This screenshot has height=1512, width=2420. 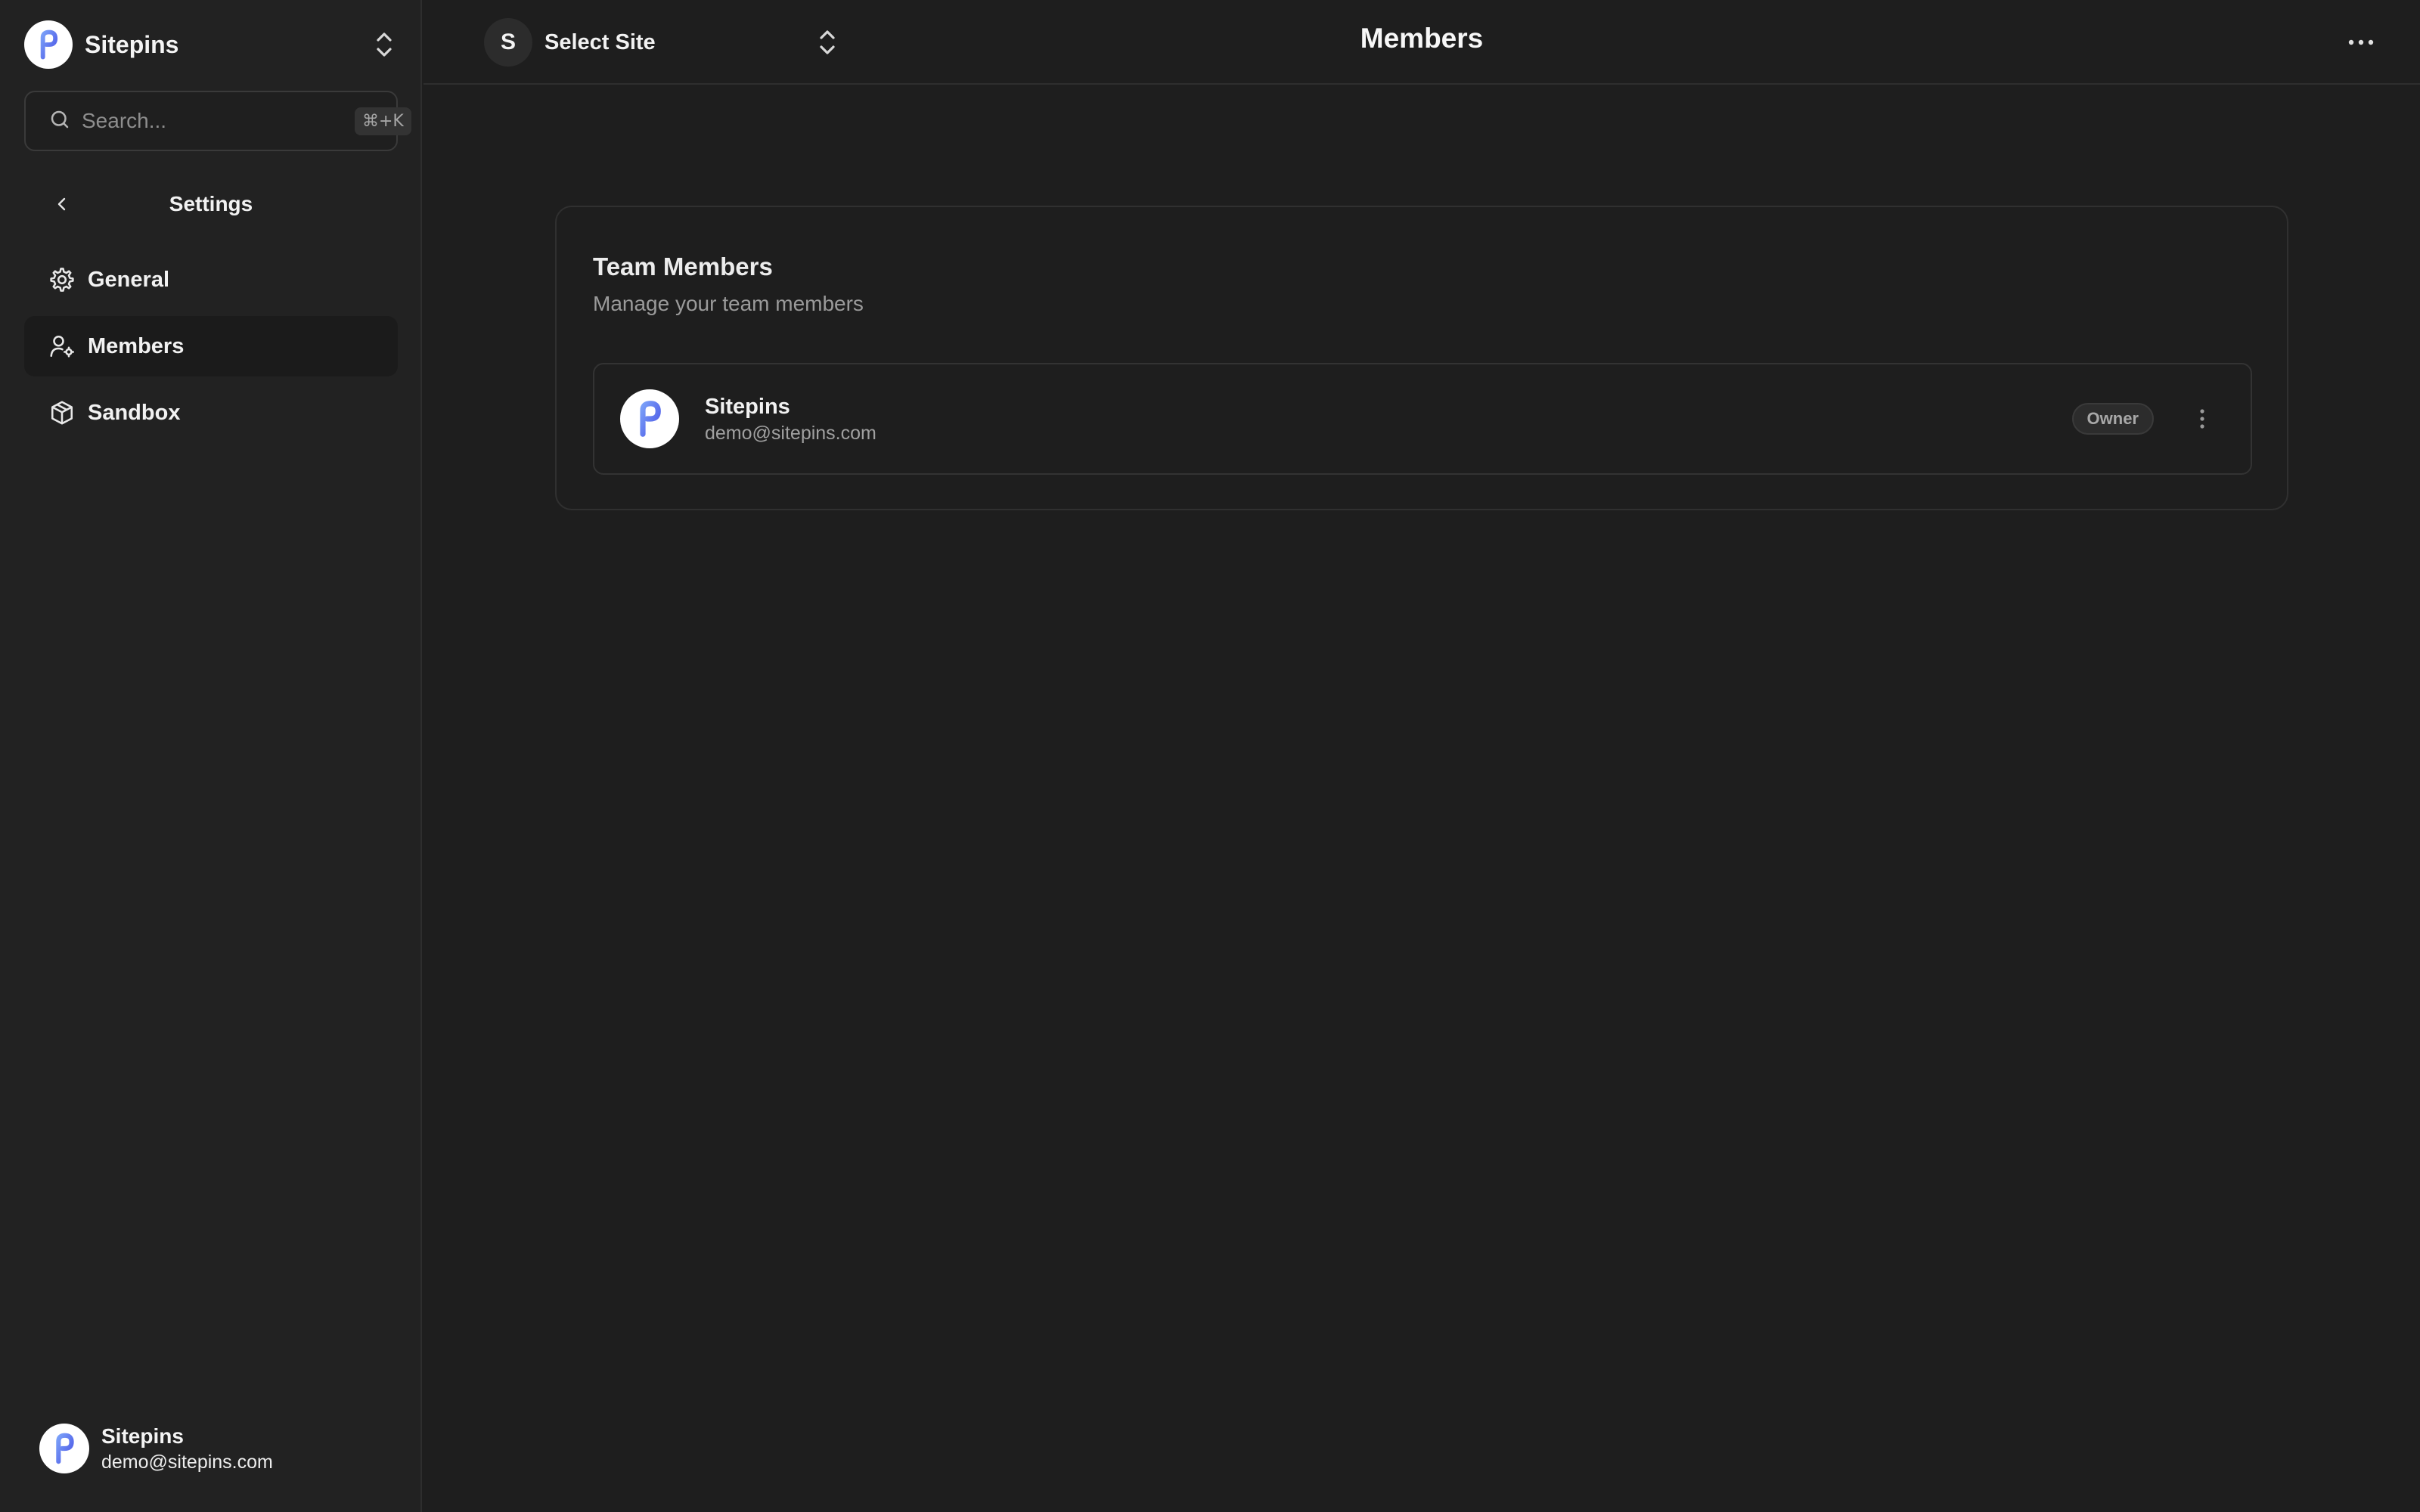 I want to click on more-vertical-icon, so click(x=2202, y=419).